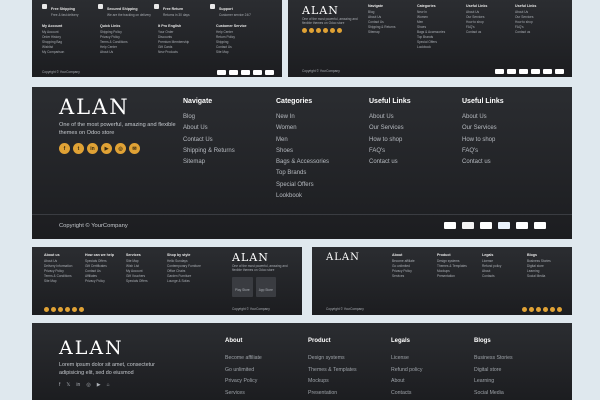  What do you see at coordinates (88, 385) in the screenshot?
I see `instagram-icon: ◎` at bounding box center [88, 385].